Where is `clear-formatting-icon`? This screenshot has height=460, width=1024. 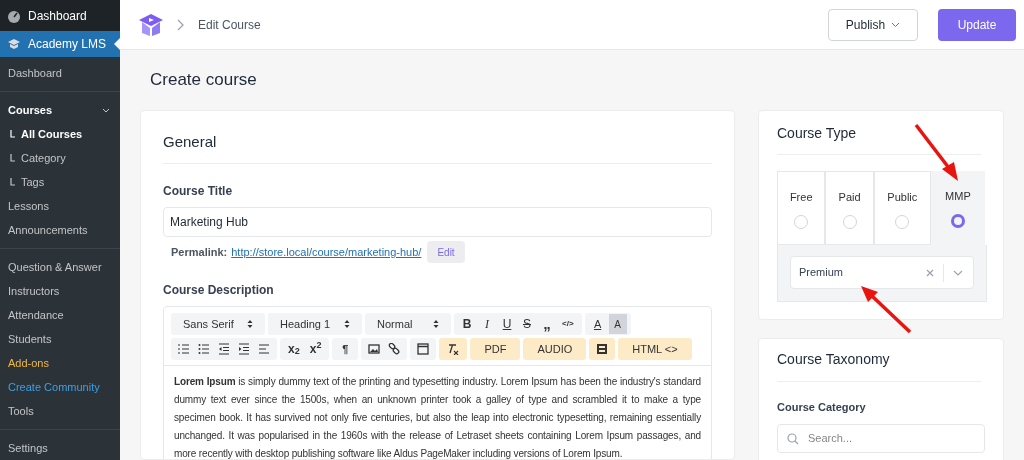
clear-formatting-icon is located at coordinates (453, 349).